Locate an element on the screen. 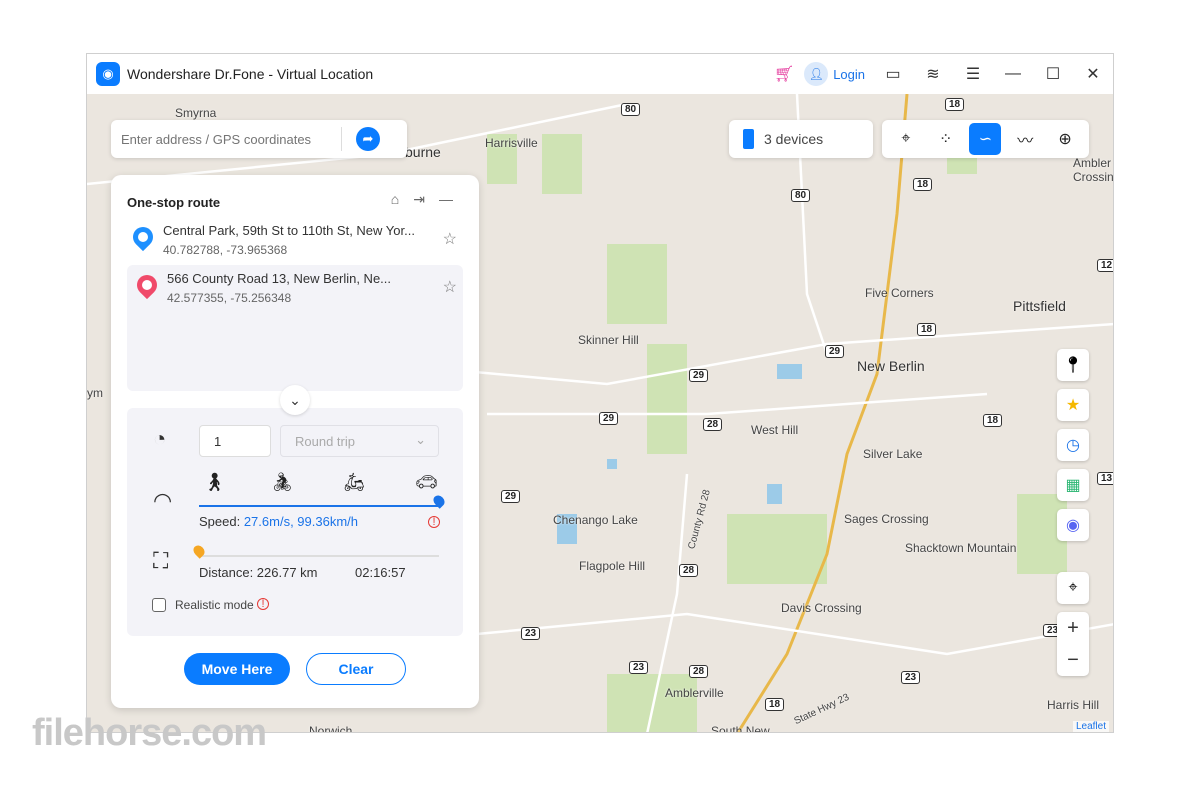 This screenshot has width=1200, height=786. zoom-control: + − is located at coordinates (1073, 644).